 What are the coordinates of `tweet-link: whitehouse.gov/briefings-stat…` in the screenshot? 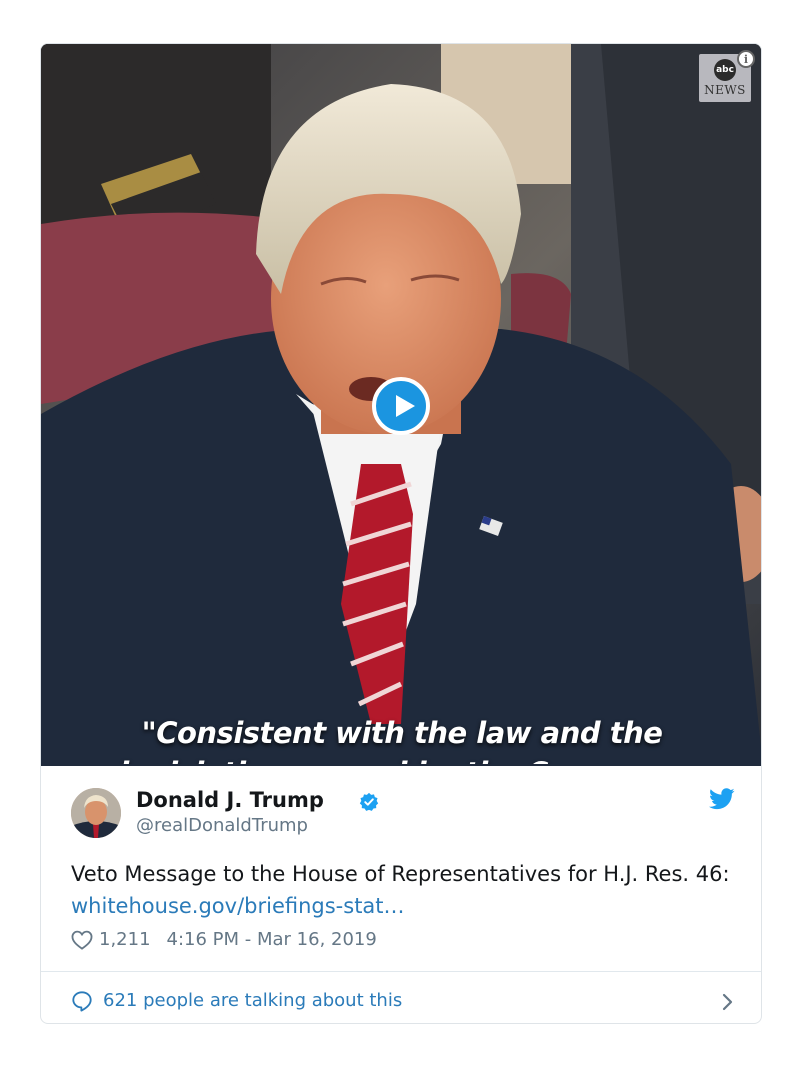 It's located at (238, 906).